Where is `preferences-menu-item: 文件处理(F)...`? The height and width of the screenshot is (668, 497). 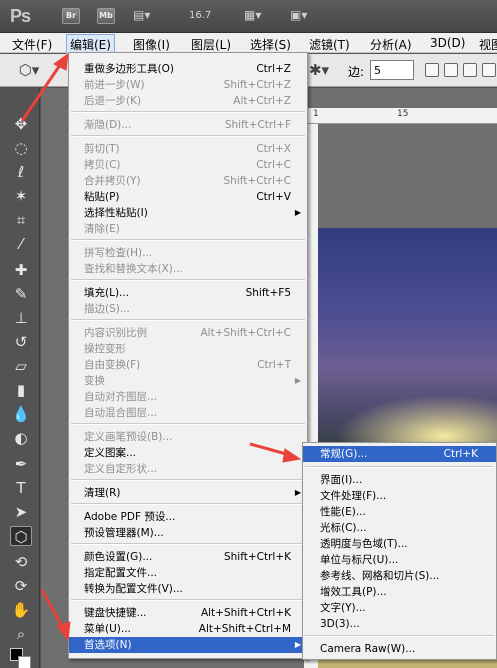
preferences-menu-item: 文件处理(F)... is located at coordinates (399, 496).